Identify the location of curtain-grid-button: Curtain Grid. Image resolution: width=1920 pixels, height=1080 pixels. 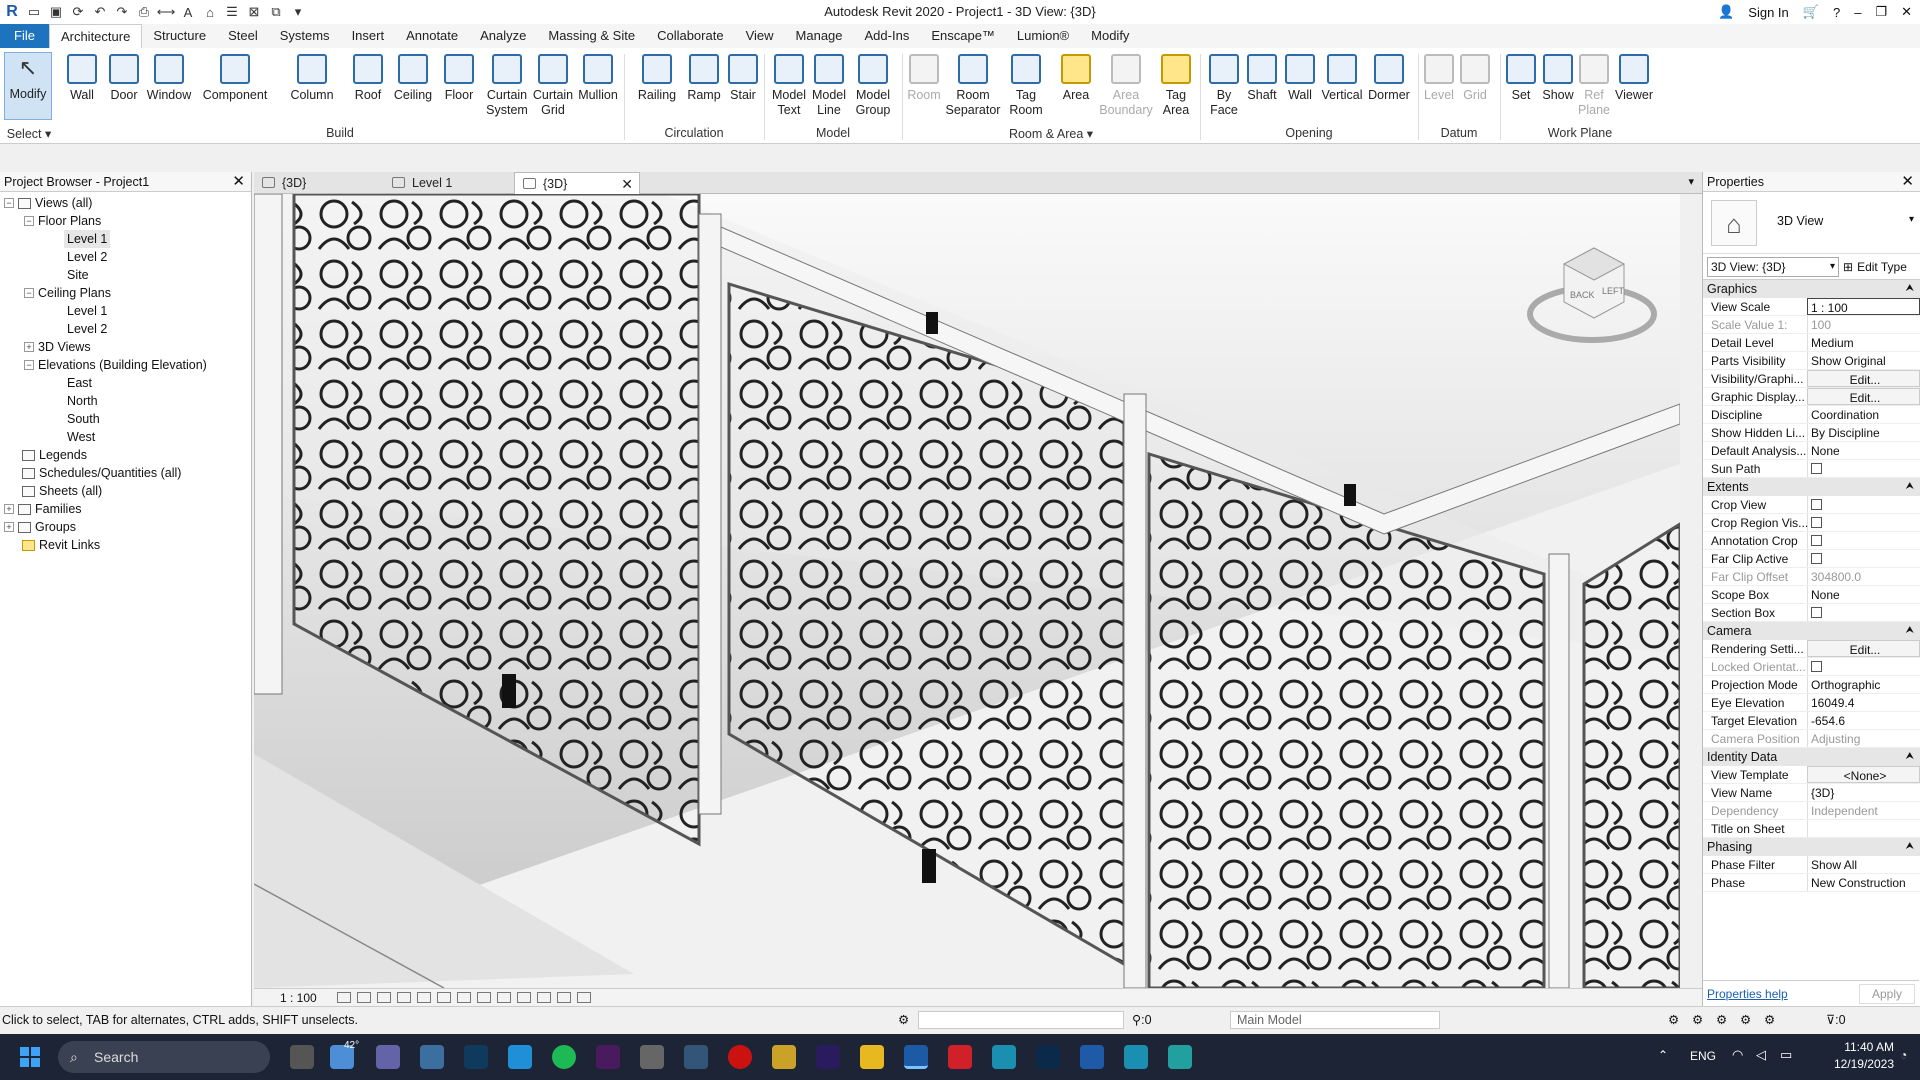
(553, 86).